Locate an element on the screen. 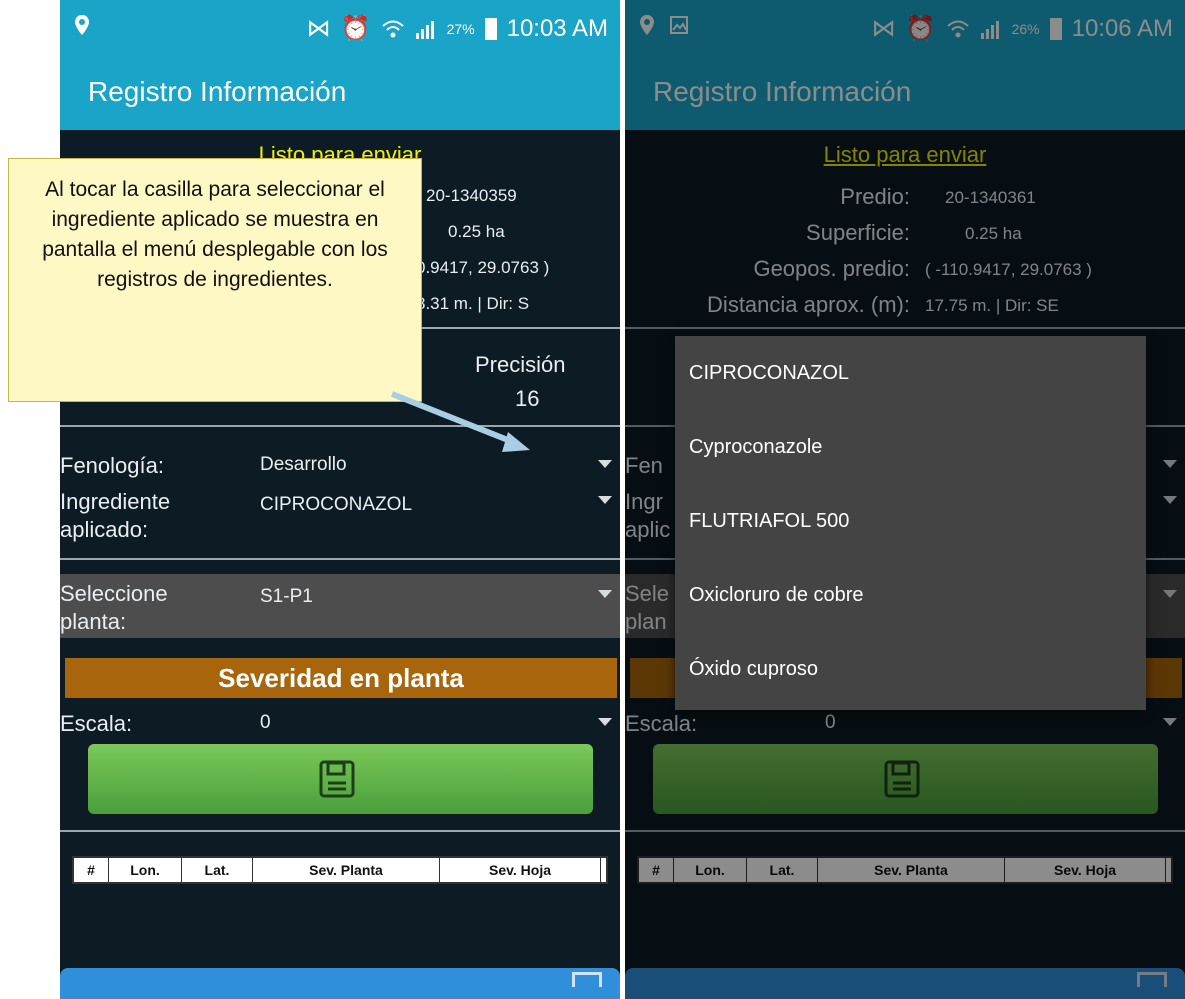  dropdown-option: Oxicloruro de cobre is located at coordinates (910, 595).